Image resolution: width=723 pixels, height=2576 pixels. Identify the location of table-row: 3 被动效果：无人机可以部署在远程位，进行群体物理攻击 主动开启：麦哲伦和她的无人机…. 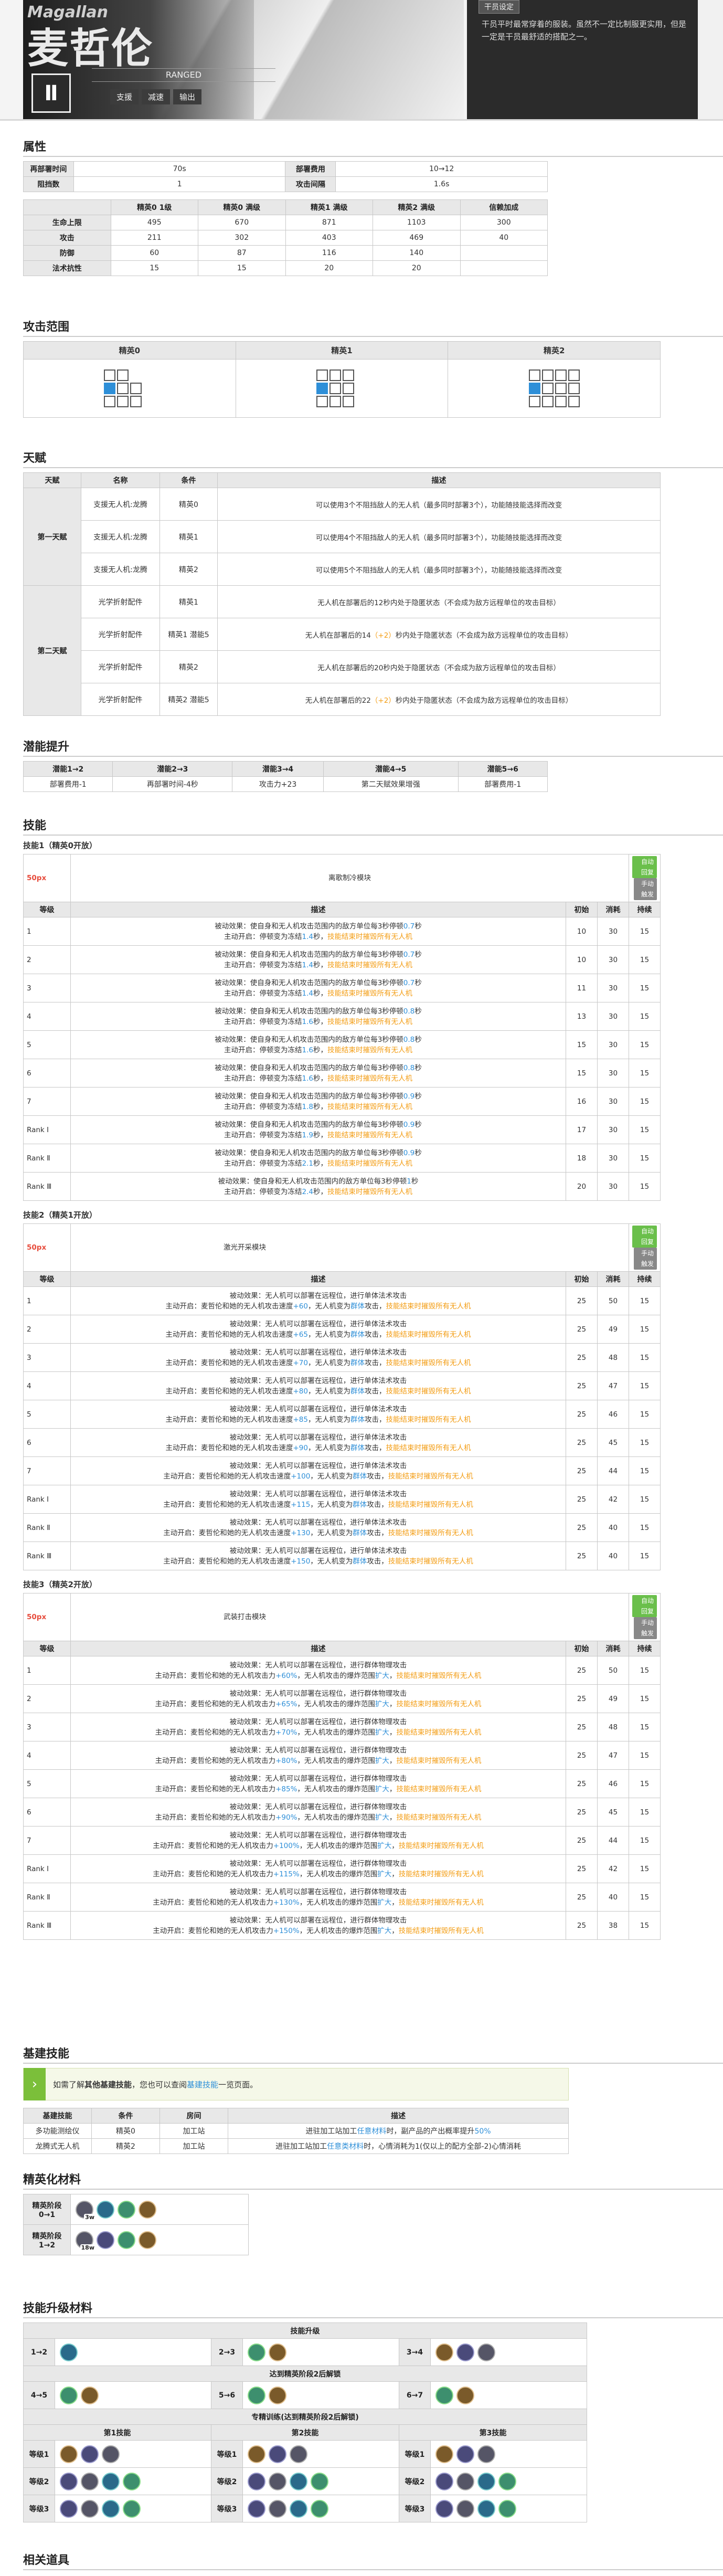
(342, 1727).